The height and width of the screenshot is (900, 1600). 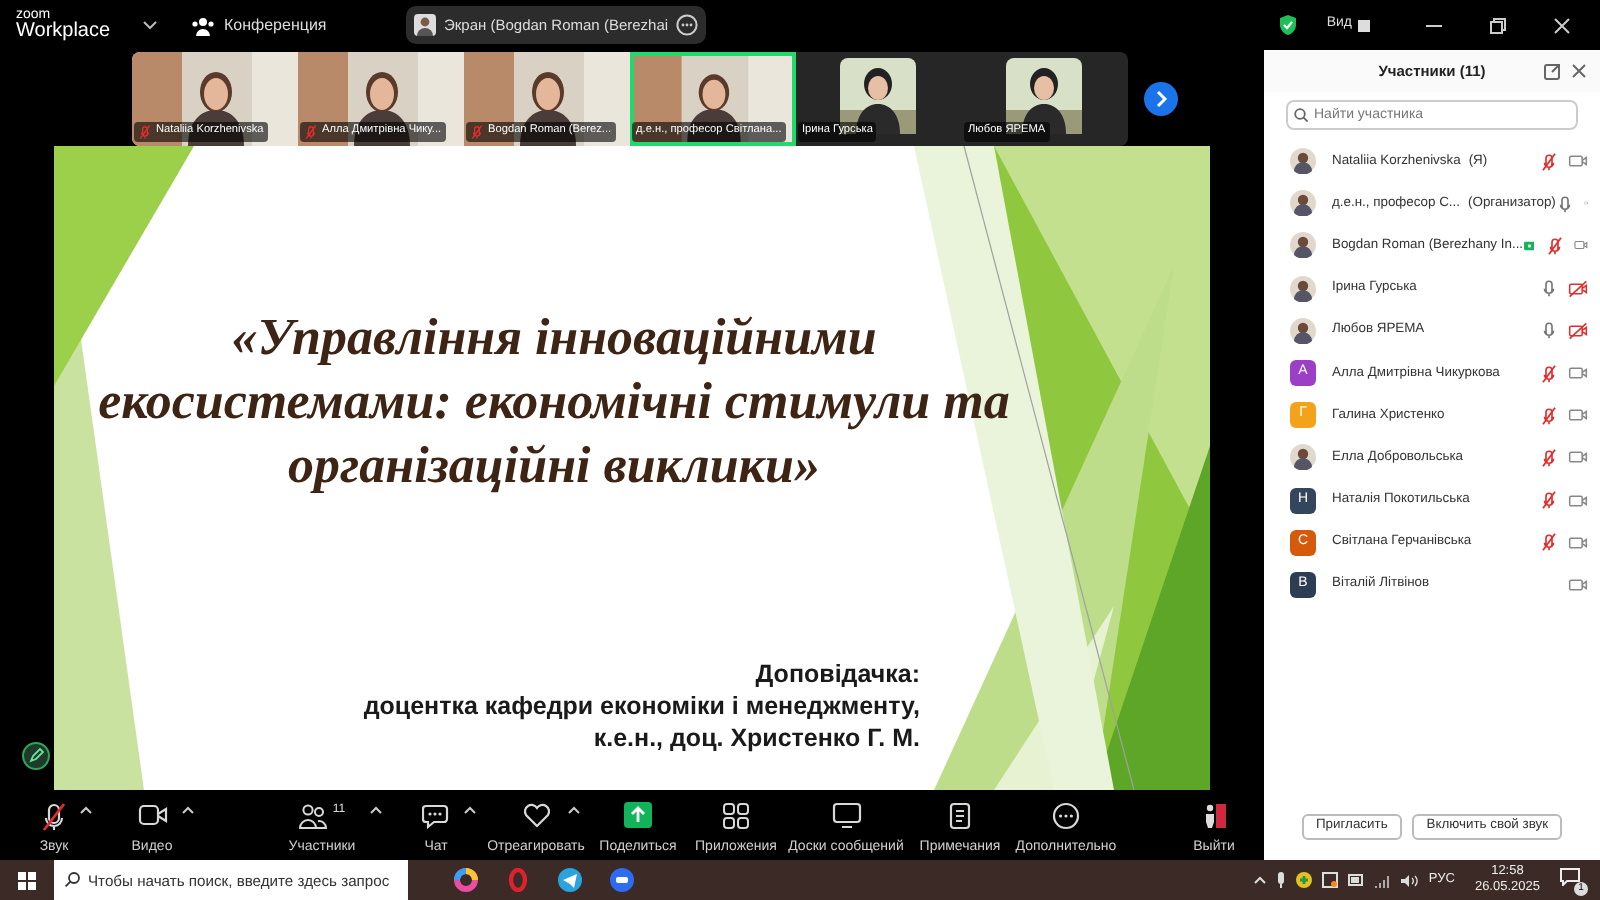 What do you see at coordinates (466, 880) in the screenshot?
I see `colorful-ring-icon` at bounding box center [466, 880].